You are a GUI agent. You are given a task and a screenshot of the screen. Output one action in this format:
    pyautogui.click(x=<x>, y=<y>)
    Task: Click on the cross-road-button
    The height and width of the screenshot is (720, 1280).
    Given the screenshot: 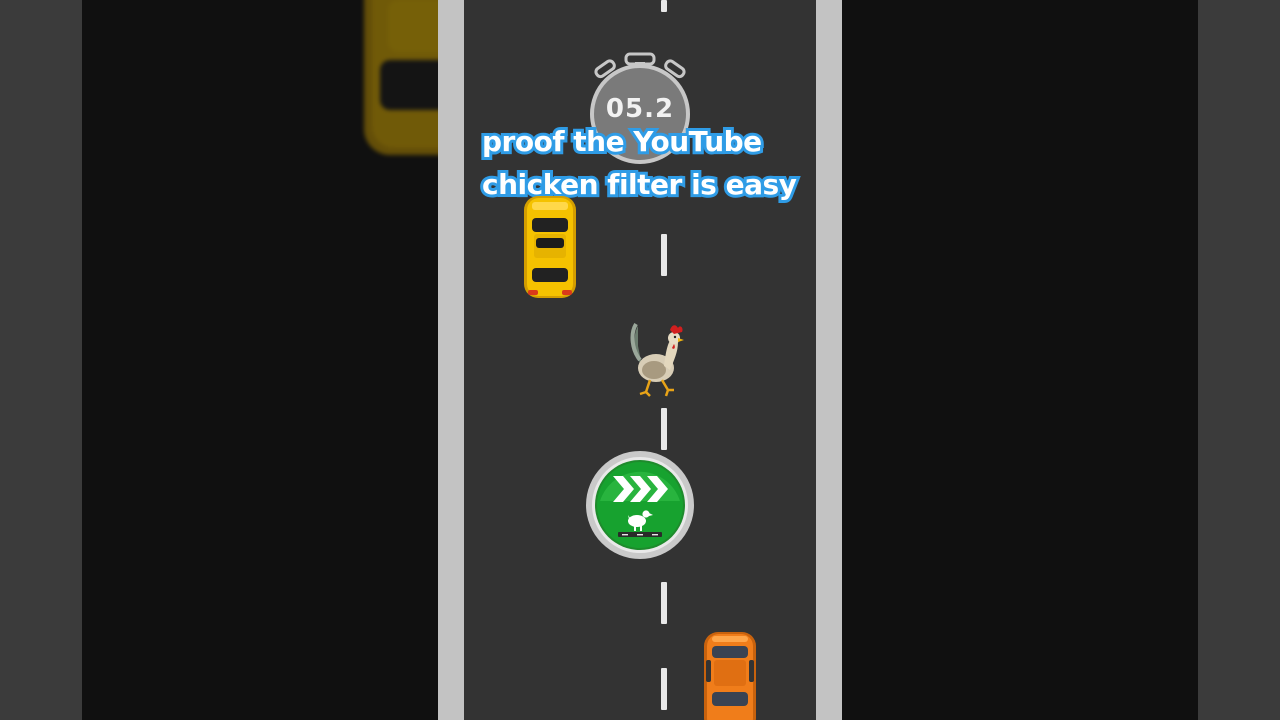 What is the action you would take?
    pyautogui.click(x=640, y=505)
    